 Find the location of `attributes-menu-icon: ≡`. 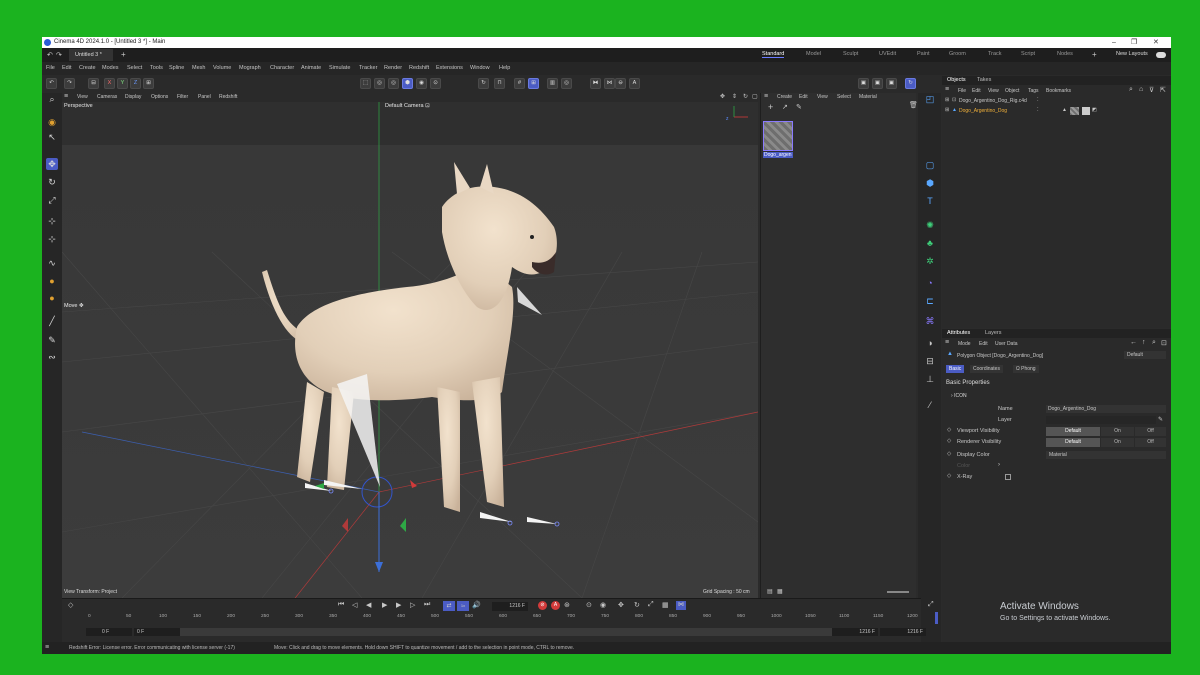

attributes-menu-icon: ≡ is located at coordinates (947, 342).